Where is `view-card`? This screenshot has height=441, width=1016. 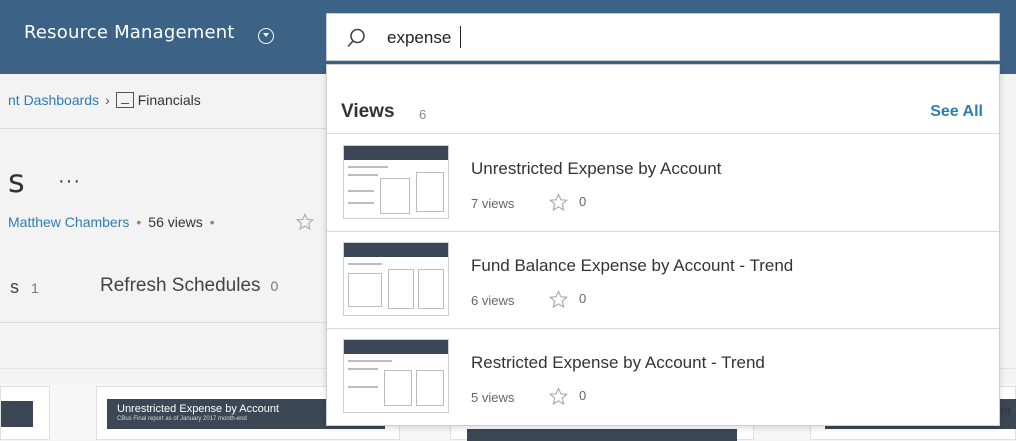 view-card is located at coordinates (25, 413).